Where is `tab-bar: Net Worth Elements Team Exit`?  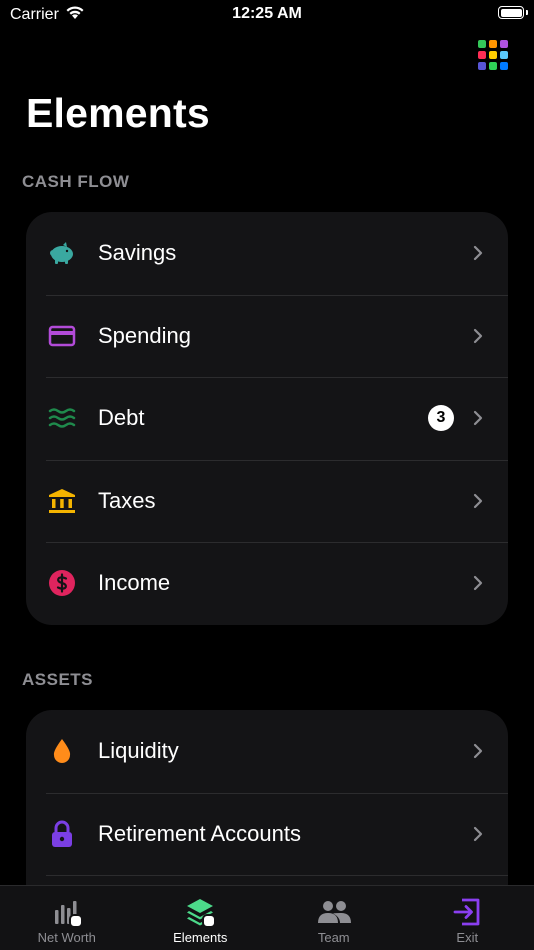
tab-bar: Net Worth Elements Team Exit is located at coordinates (267, 917).